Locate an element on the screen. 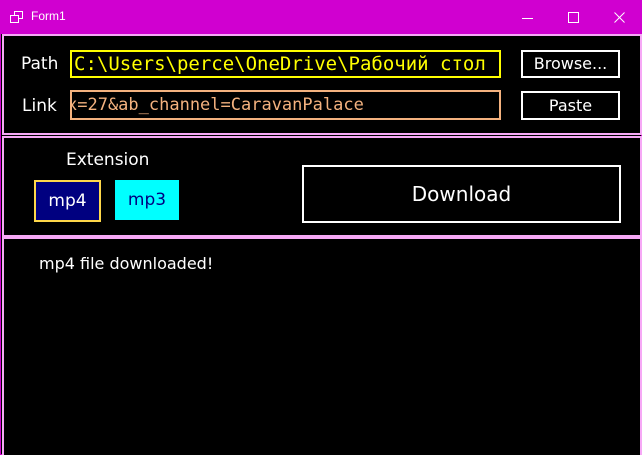  close-icon is located at coordinates (619, 17).